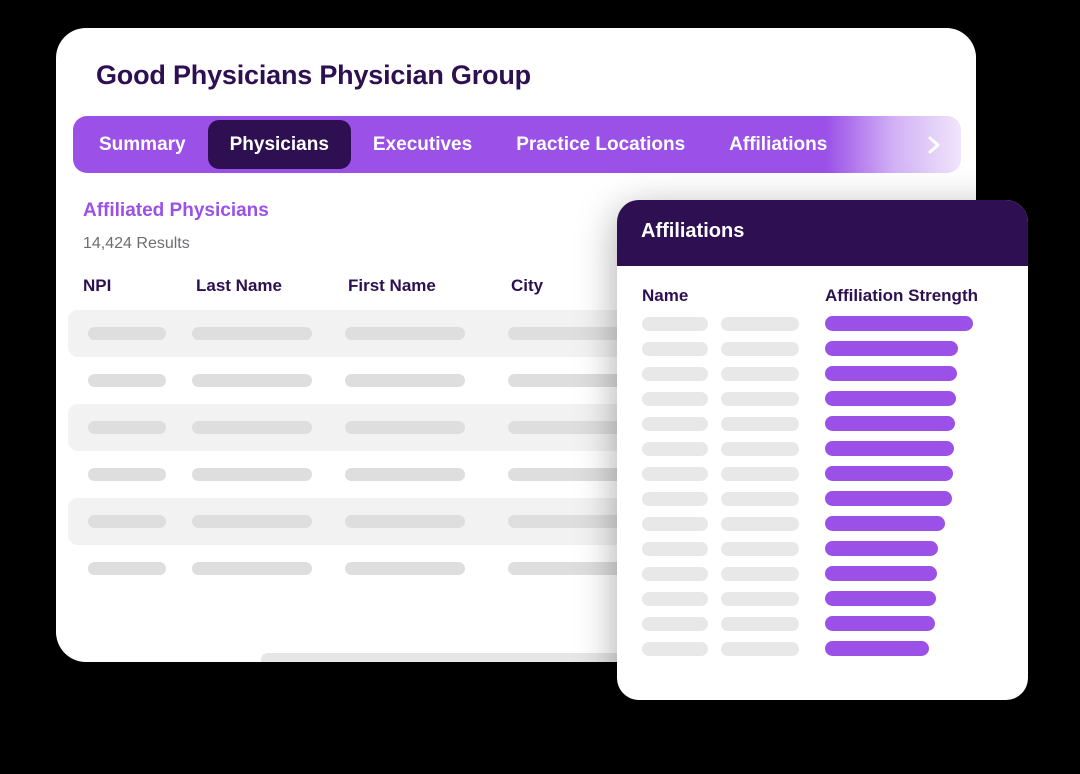 Image resolution: width=1080 pixels, height=774 pixels. What do you see at coordinates (778, 144) in the screenshot?
I see `tab-affiliations: Affiliations` at bounding box center [778, 144].